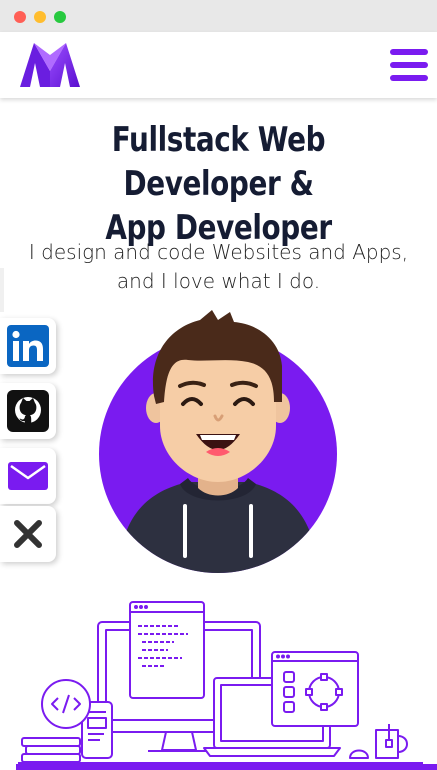  I want to click on hero-title-line-1: Fullstack Web Developer &, so click(218, 162).